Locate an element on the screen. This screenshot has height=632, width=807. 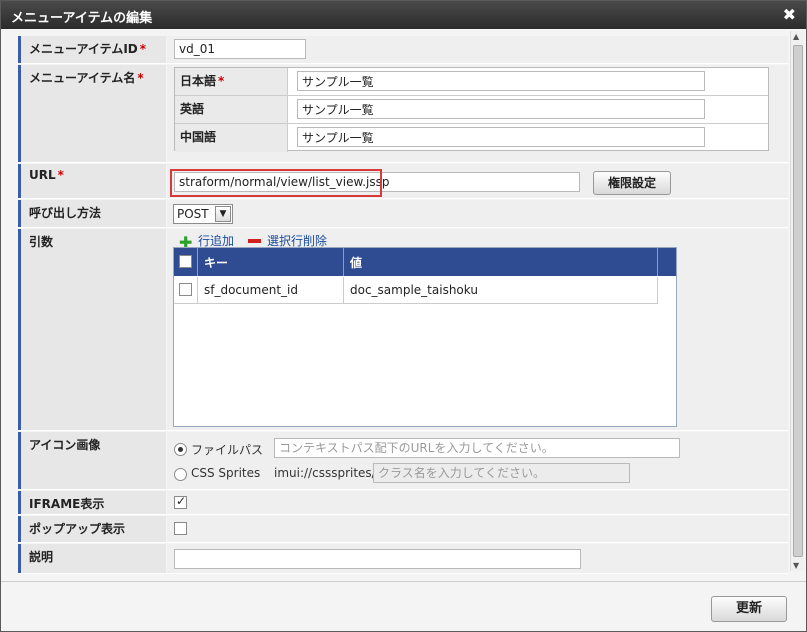
row-description: 説明 is located at coordinates (403, 559).